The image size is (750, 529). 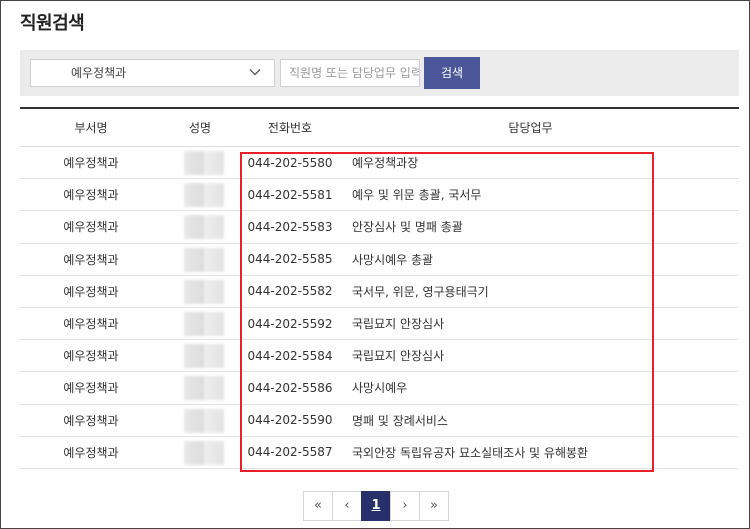 What do you see at coordinates (290, 387) in the screenshot?
I see `cell-phone: 044-202-5586` at bounding box center [290, 387].